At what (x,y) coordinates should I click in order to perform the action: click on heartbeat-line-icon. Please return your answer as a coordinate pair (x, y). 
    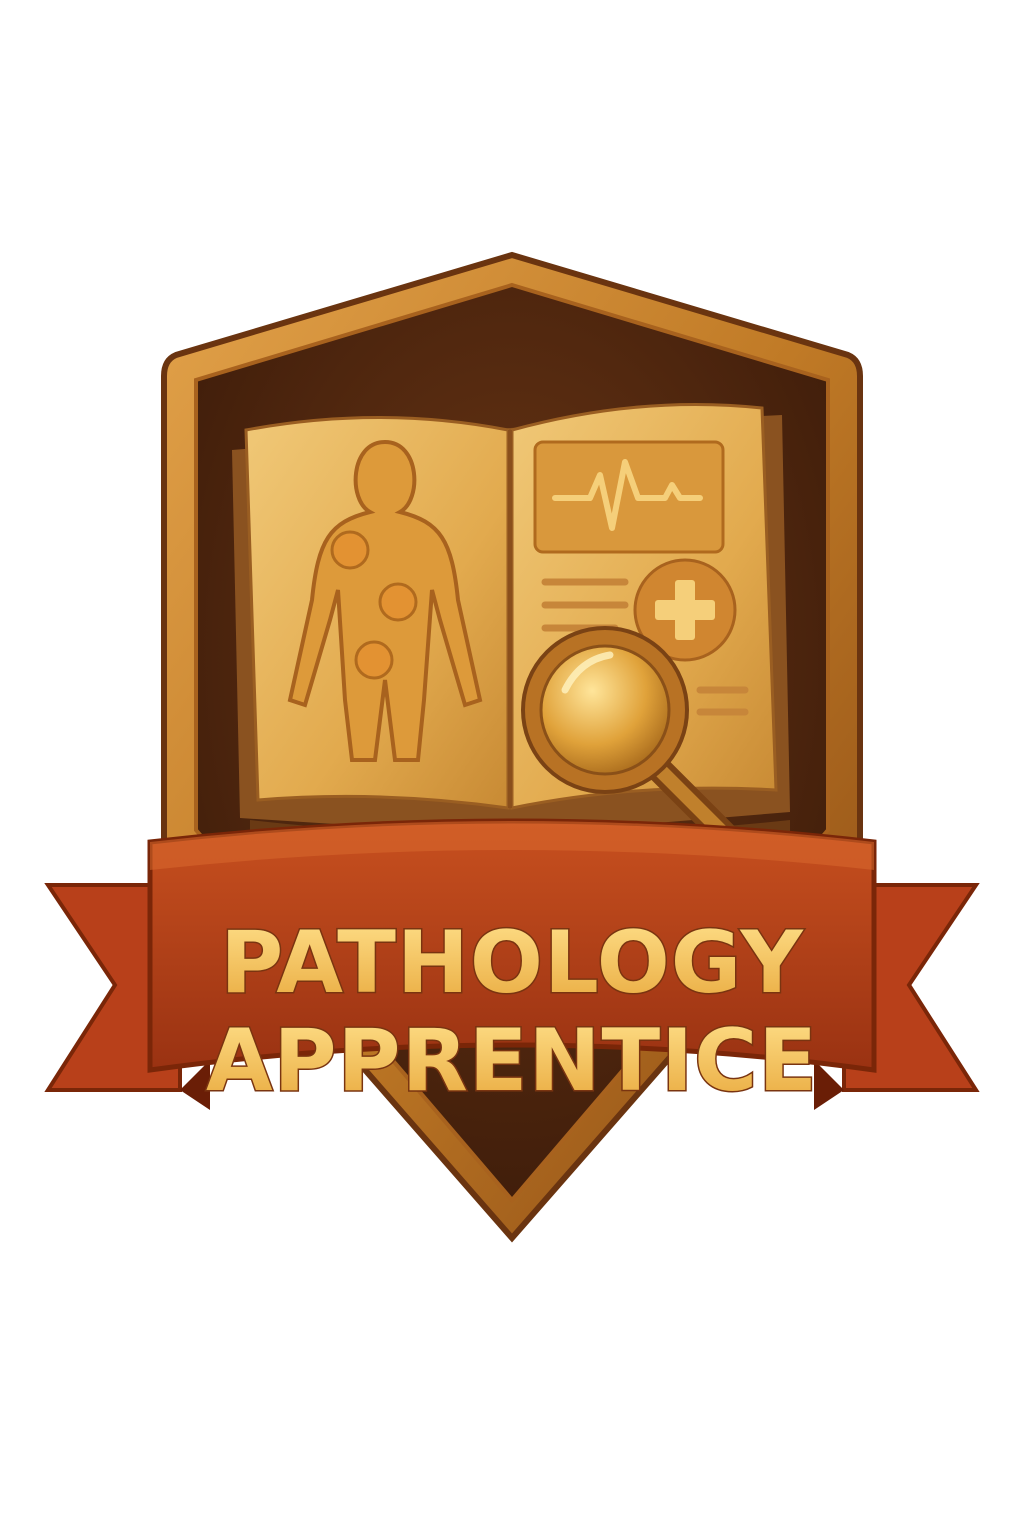
    Looking at the image, I should click on (629, 497).